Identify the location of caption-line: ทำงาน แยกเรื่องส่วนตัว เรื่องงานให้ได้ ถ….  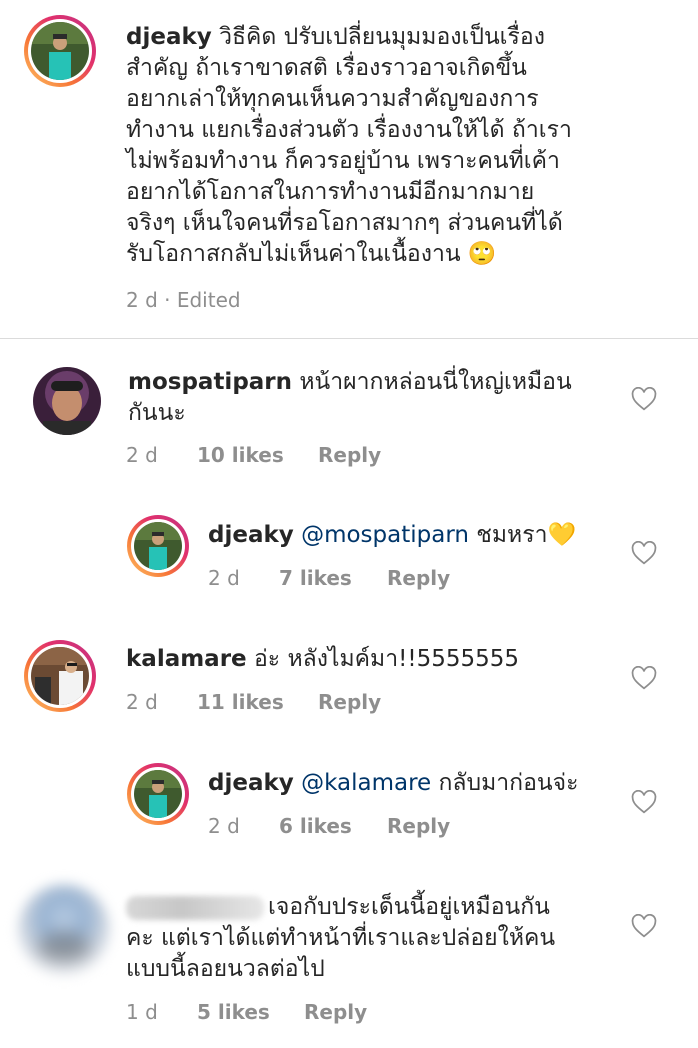
(349, 130).